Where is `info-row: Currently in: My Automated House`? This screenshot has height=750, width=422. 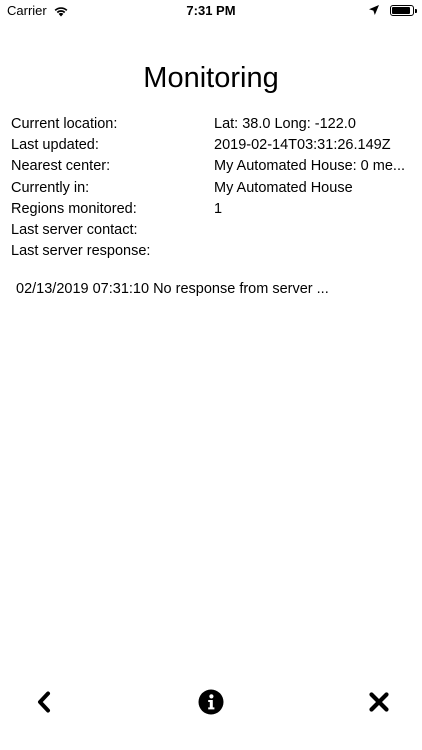
info-row: Currently in: My Automated House is located at coordinates (213, 187).